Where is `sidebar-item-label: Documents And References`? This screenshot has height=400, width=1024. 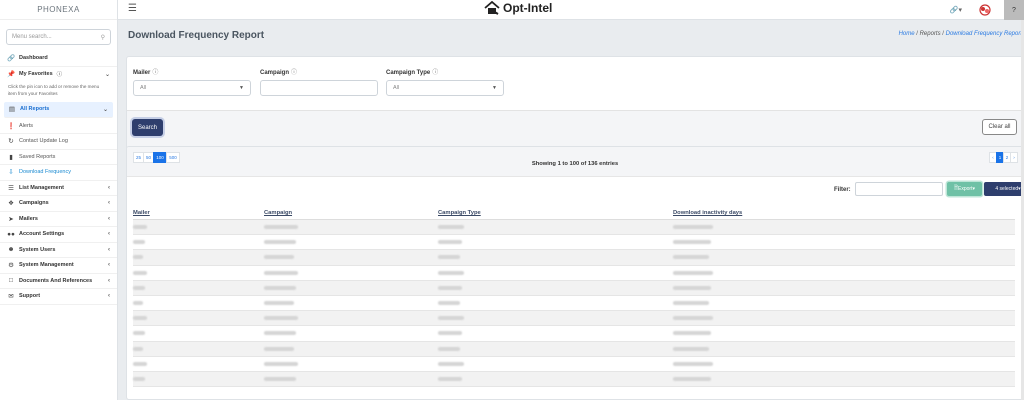
sidebar-item-label: Documents And References is located at coordinates (56, 280).